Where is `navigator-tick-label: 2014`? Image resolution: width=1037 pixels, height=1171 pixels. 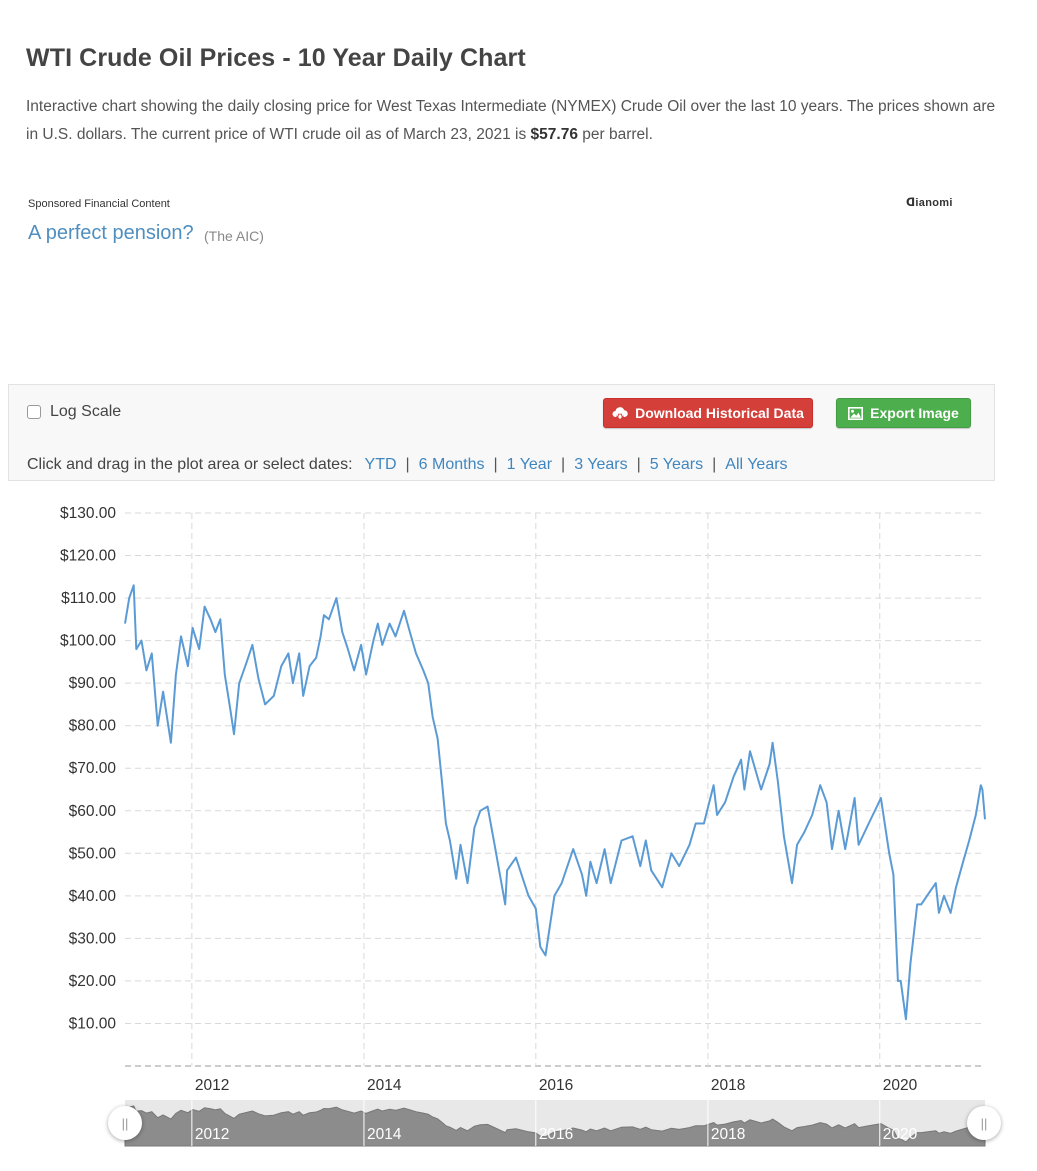 navigator-tick-label: 2014 is located at coordinates (384, 1134).